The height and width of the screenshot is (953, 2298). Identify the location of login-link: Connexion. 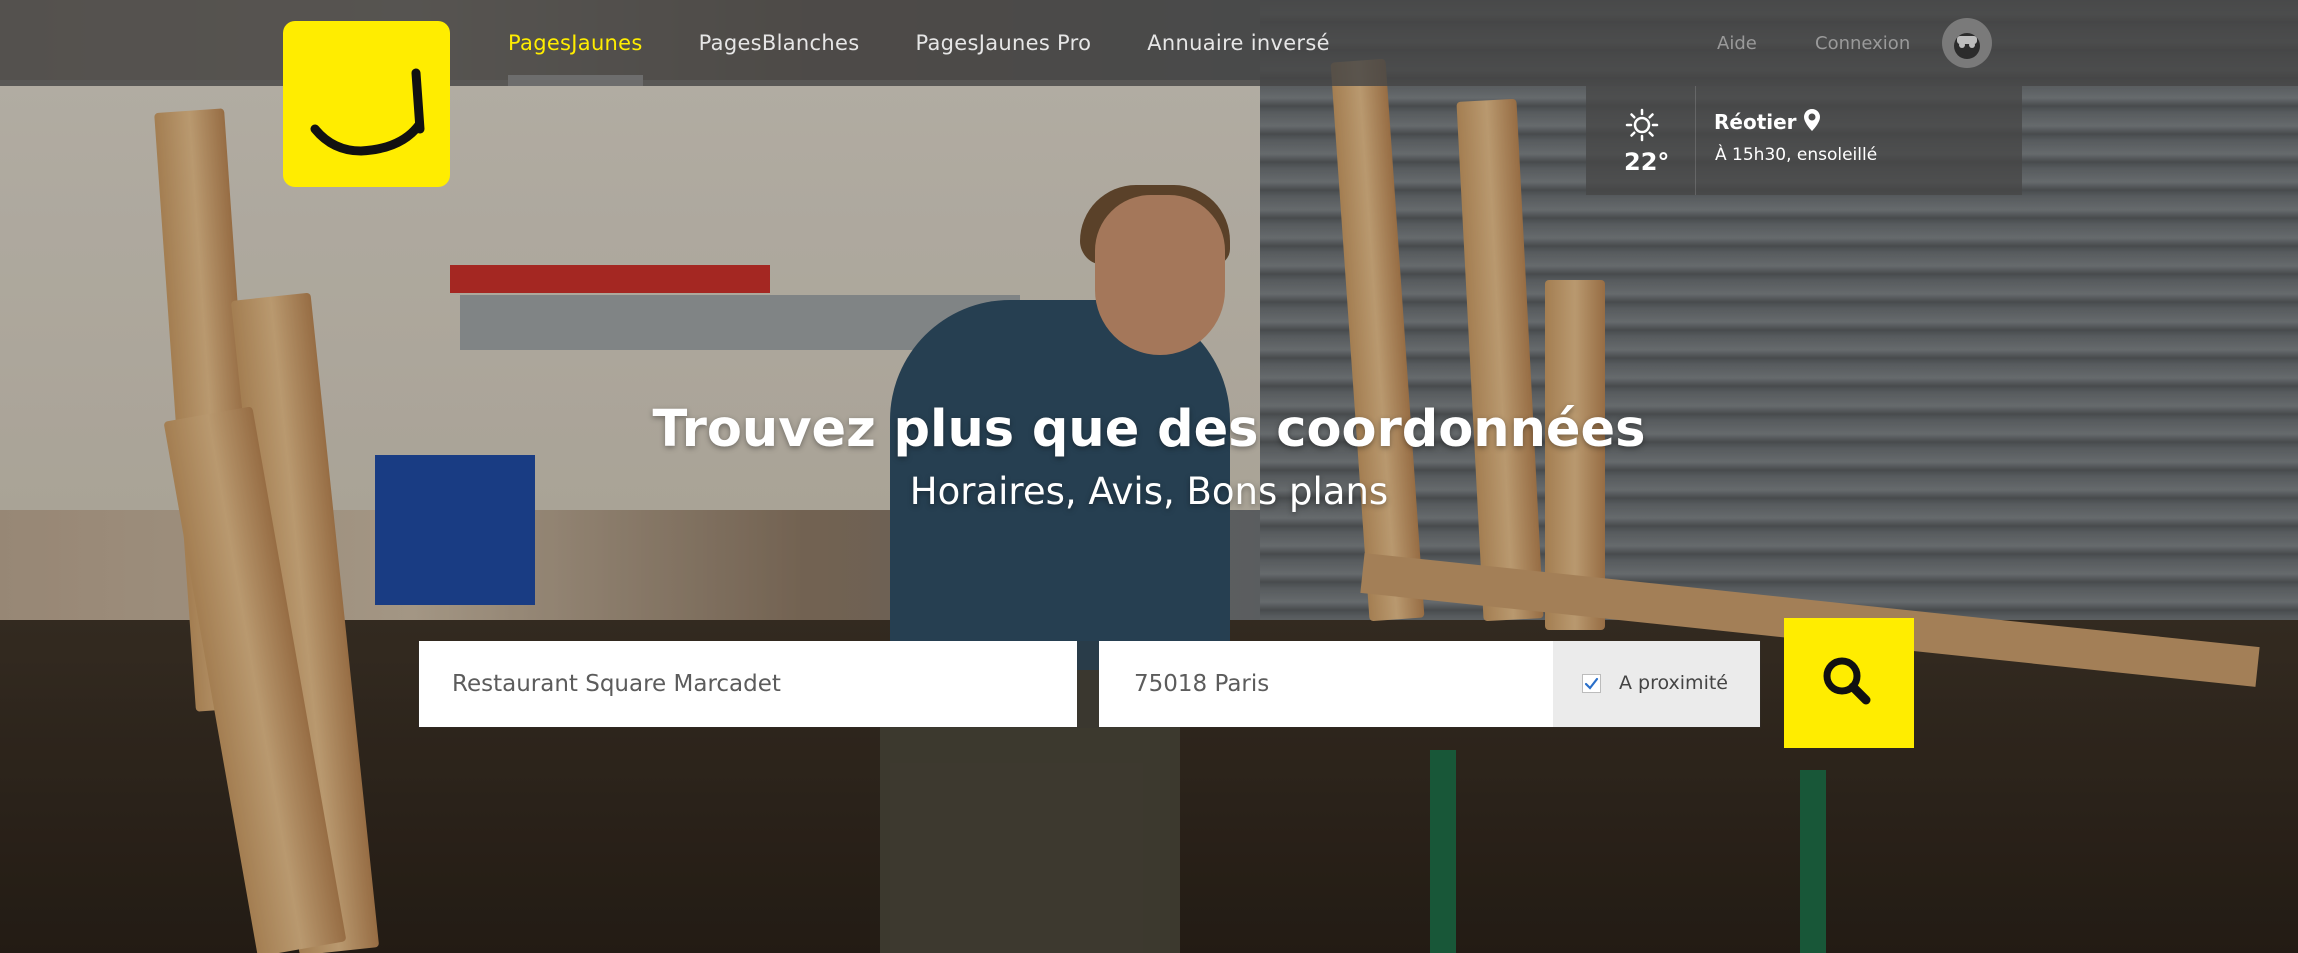
(1862, 43).